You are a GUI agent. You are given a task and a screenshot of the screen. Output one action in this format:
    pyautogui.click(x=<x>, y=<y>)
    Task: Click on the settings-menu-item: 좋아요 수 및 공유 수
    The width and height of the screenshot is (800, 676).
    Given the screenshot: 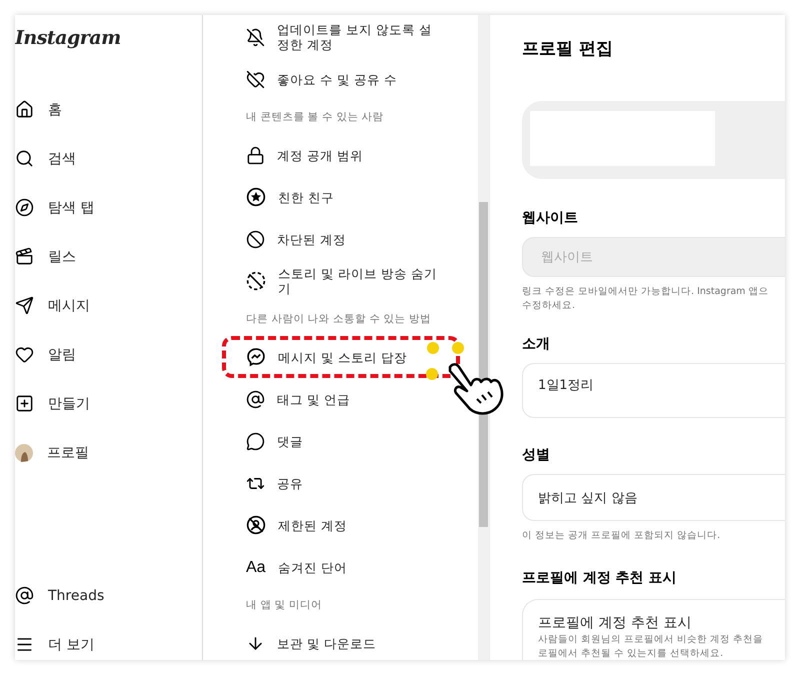 What is the action you would take?
    pyautogui.click(x=341, y=79)
    